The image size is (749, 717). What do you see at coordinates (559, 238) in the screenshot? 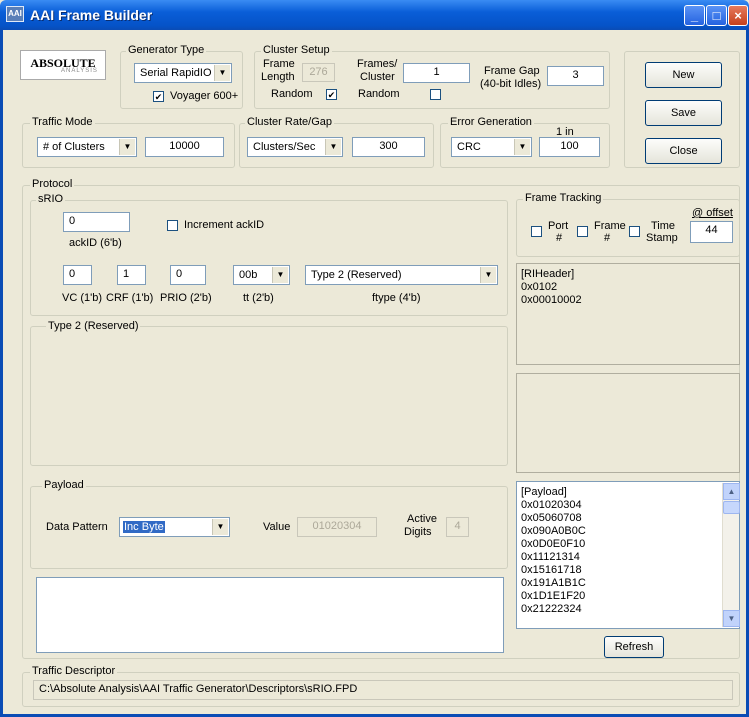
I see `port-label-2: #` at bounding box center [559, 238].